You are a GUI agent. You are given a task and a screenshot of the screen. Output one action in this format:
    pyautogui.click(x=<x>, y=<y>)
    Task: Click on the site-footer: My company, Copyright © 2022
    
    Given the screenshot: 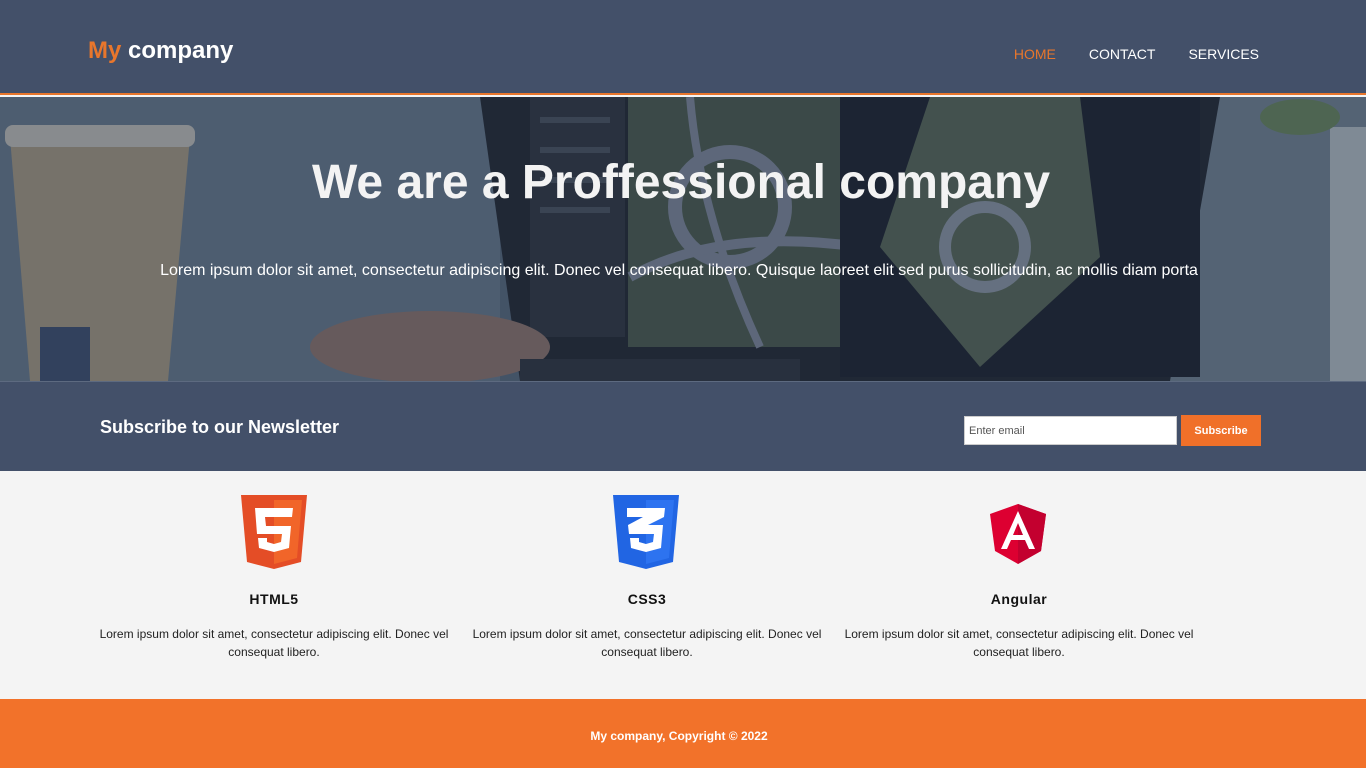 What is the action you would take?
    pyautogui.click(x=683, y=733)
    